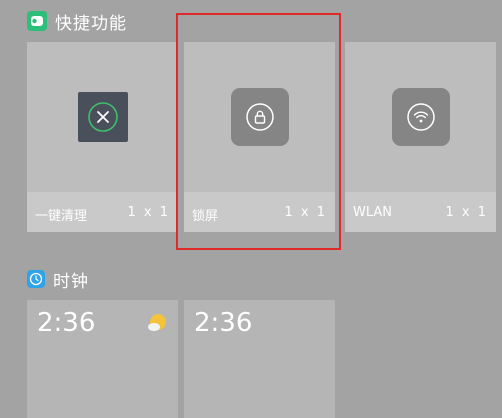 The height and width of the screenshot is (418, 502). Describe the element at coordinates (420, 212) in the screenshot. I see `tile-label-bar: WLAN 1 x 1` at that location.